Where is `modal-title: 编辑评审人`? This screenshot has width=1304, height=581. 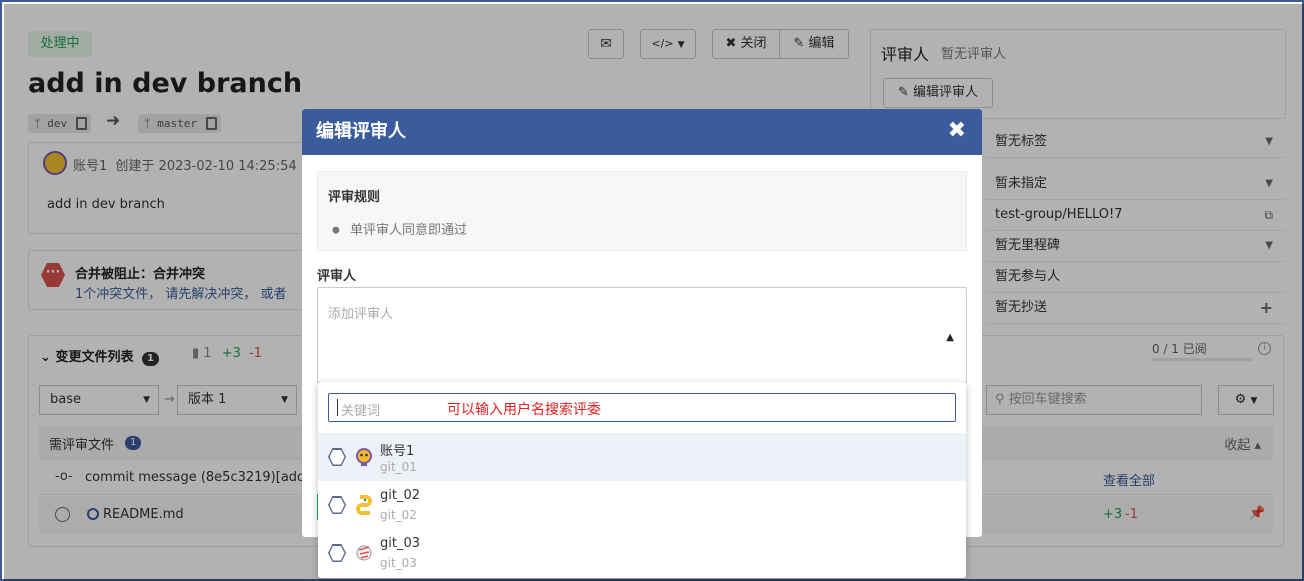
modal-title: 编辑评审人 is located at coordinates (361, 131).